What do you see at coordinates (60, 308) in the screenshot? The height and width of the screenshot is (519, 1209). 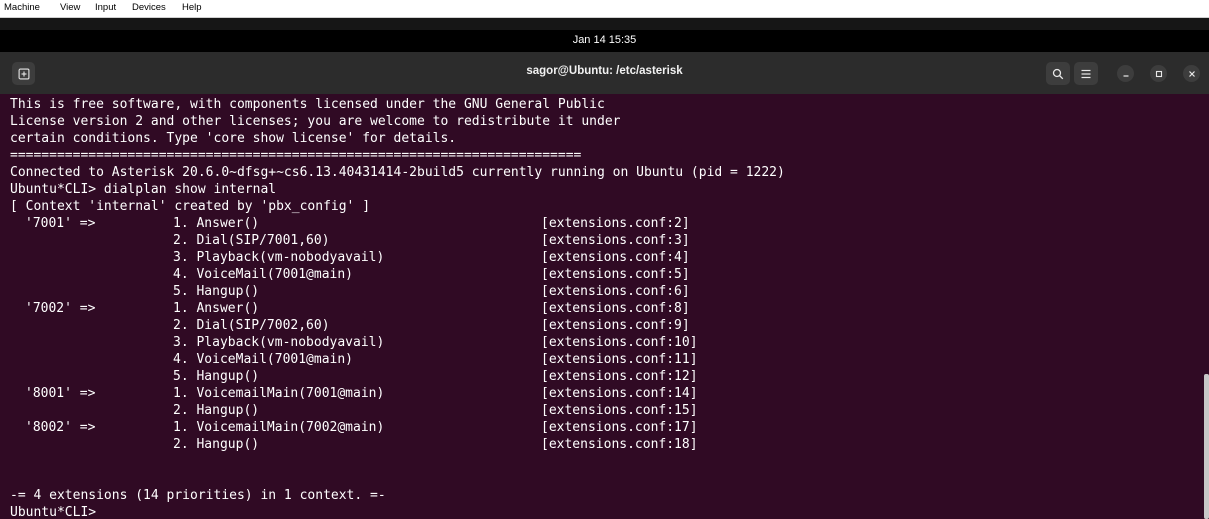 I see `extension-label: '7002' =>` at bounding box center [60, 308].